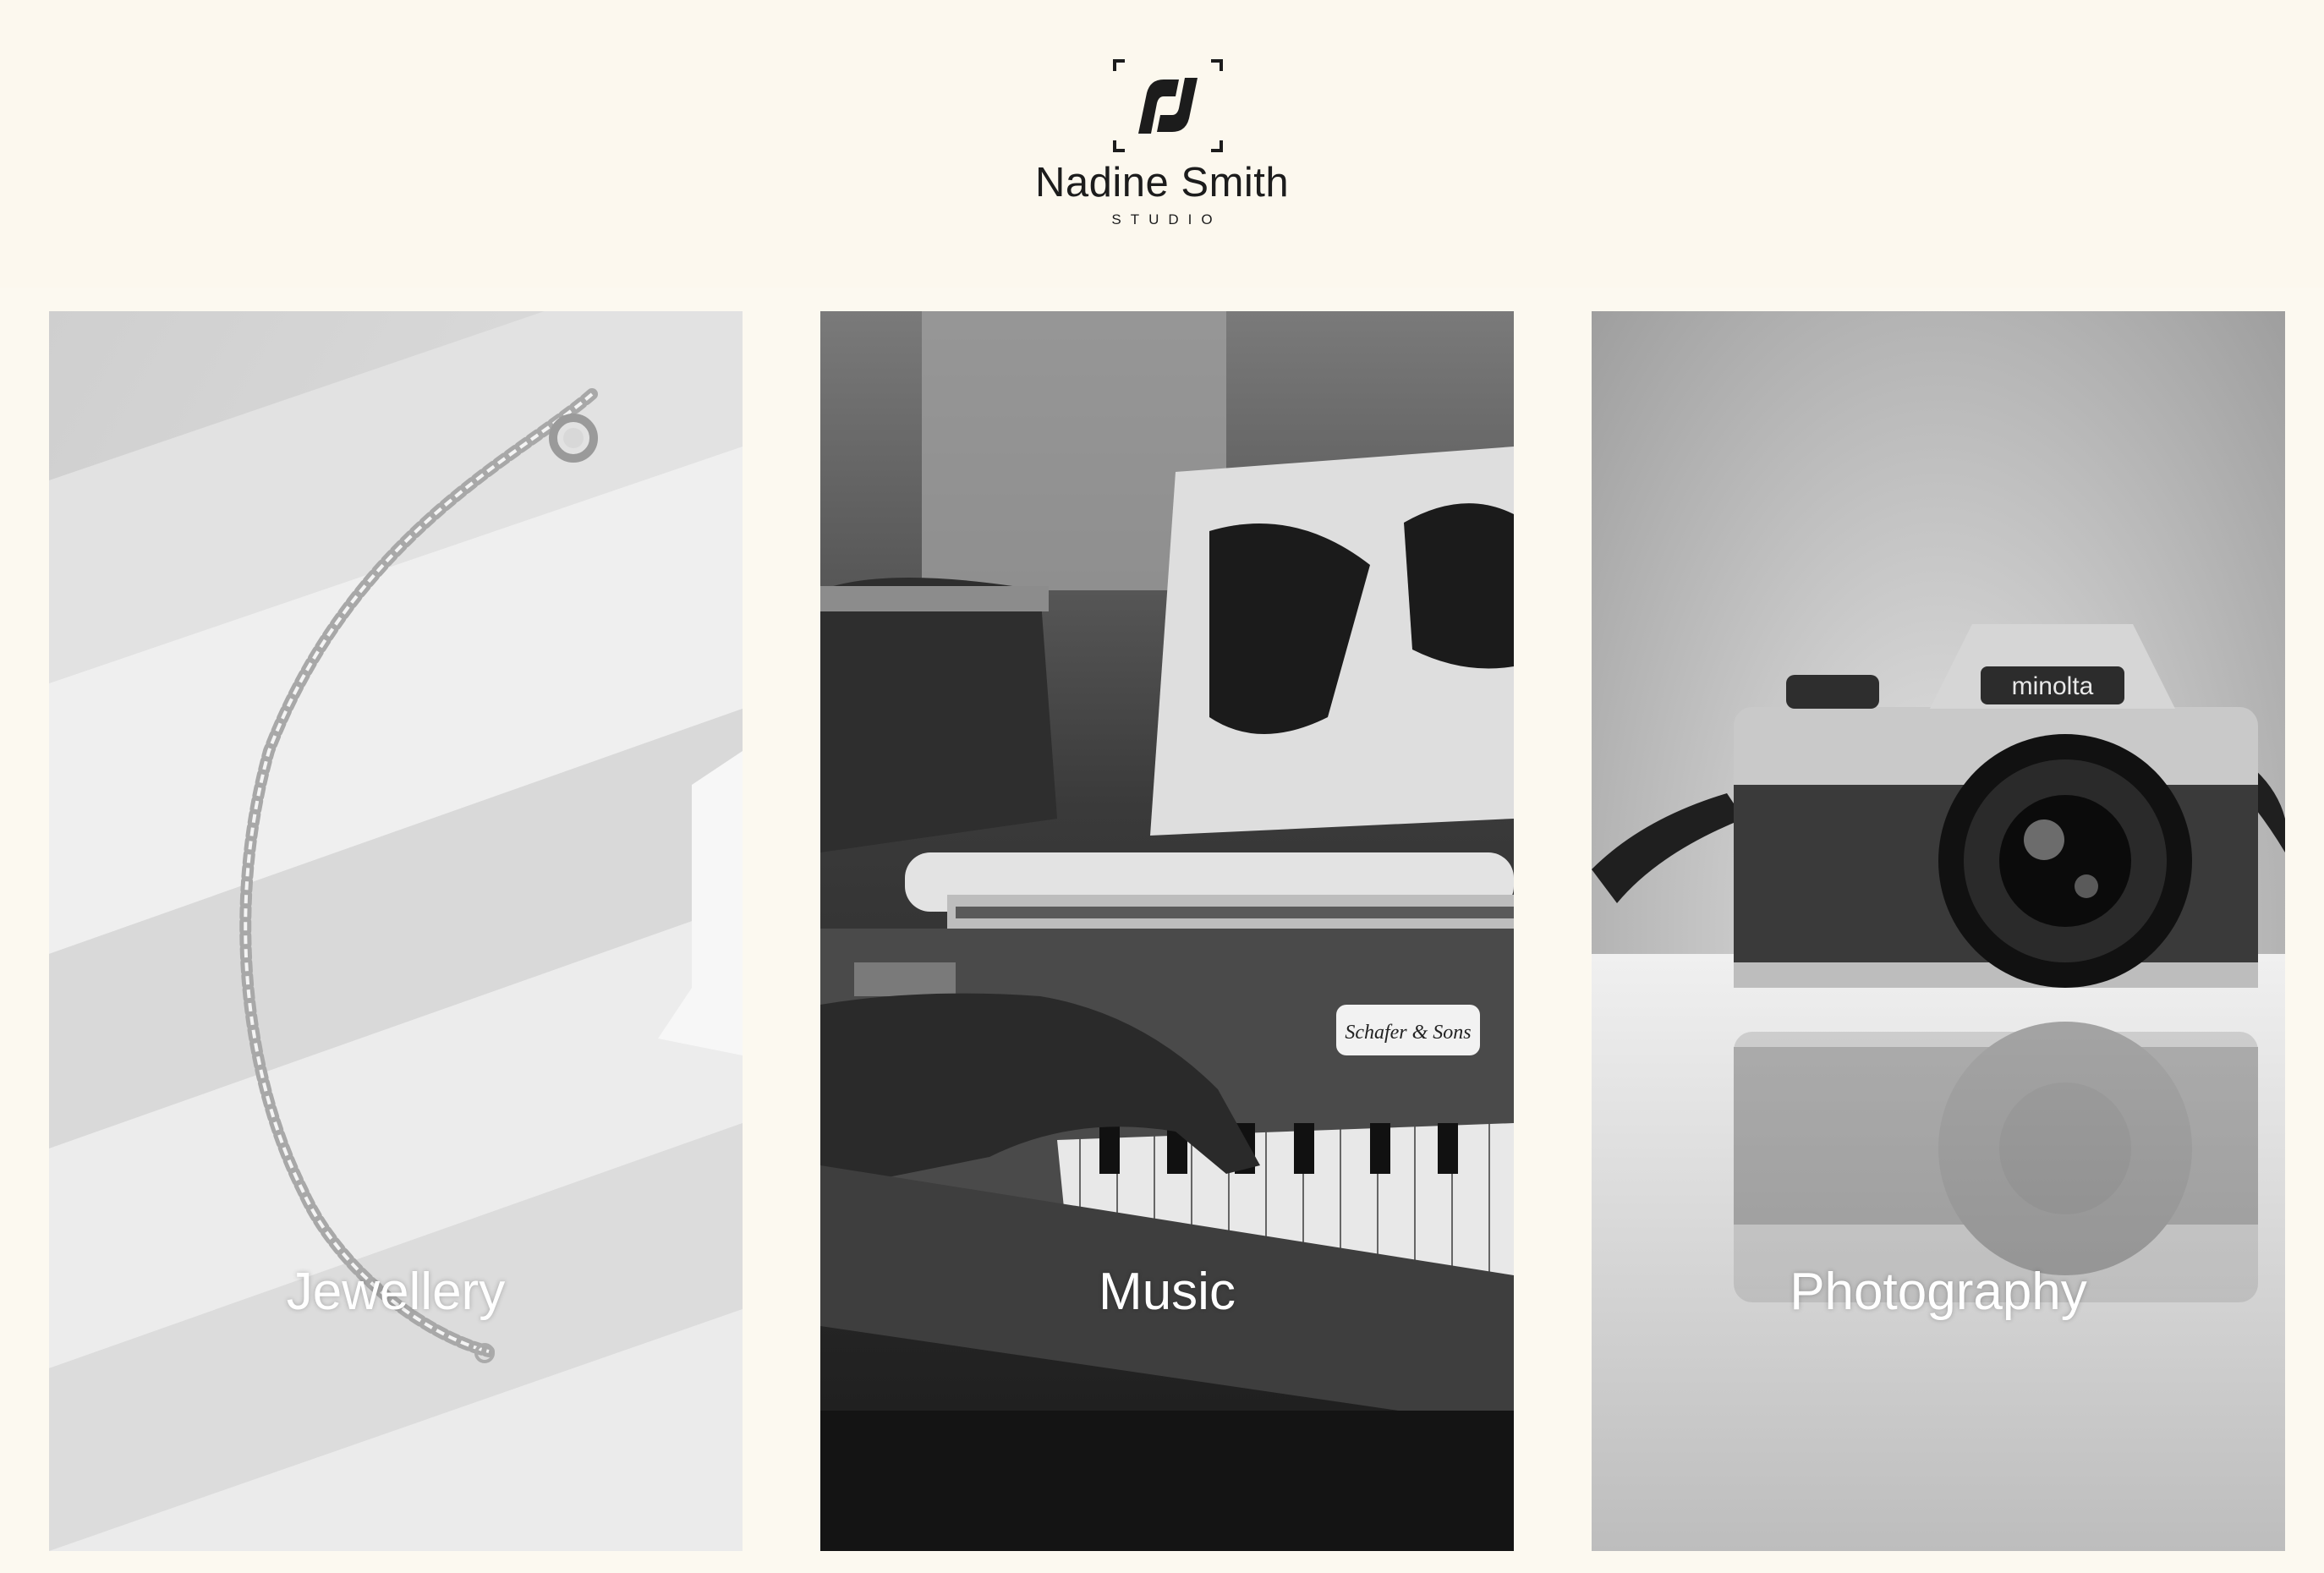 The height and width of the screenshot is (1573, 2324). I want to click on ns-monogram-icon, so click(1168, 106).